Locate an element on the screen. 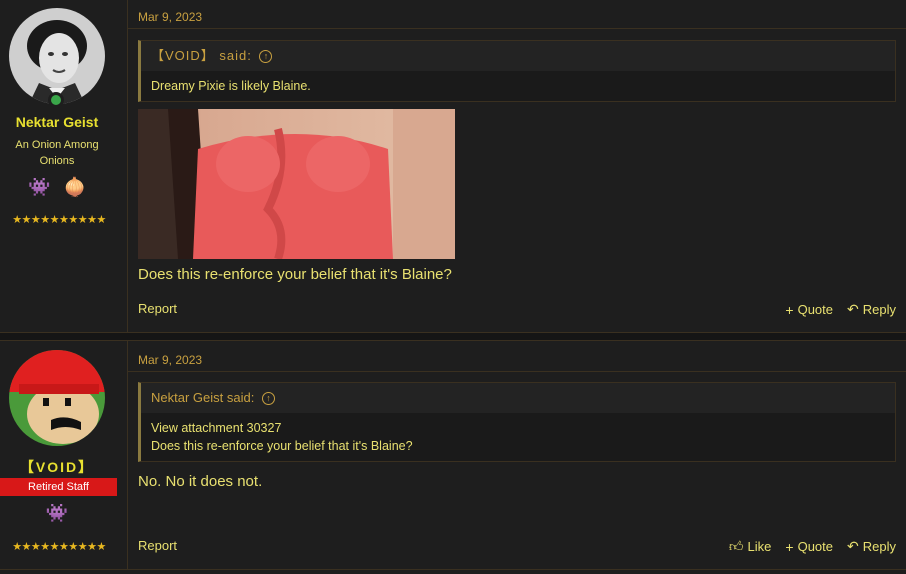 This screenshot has width=906, height=574. attachment-image is located at coordinates (296, 184).